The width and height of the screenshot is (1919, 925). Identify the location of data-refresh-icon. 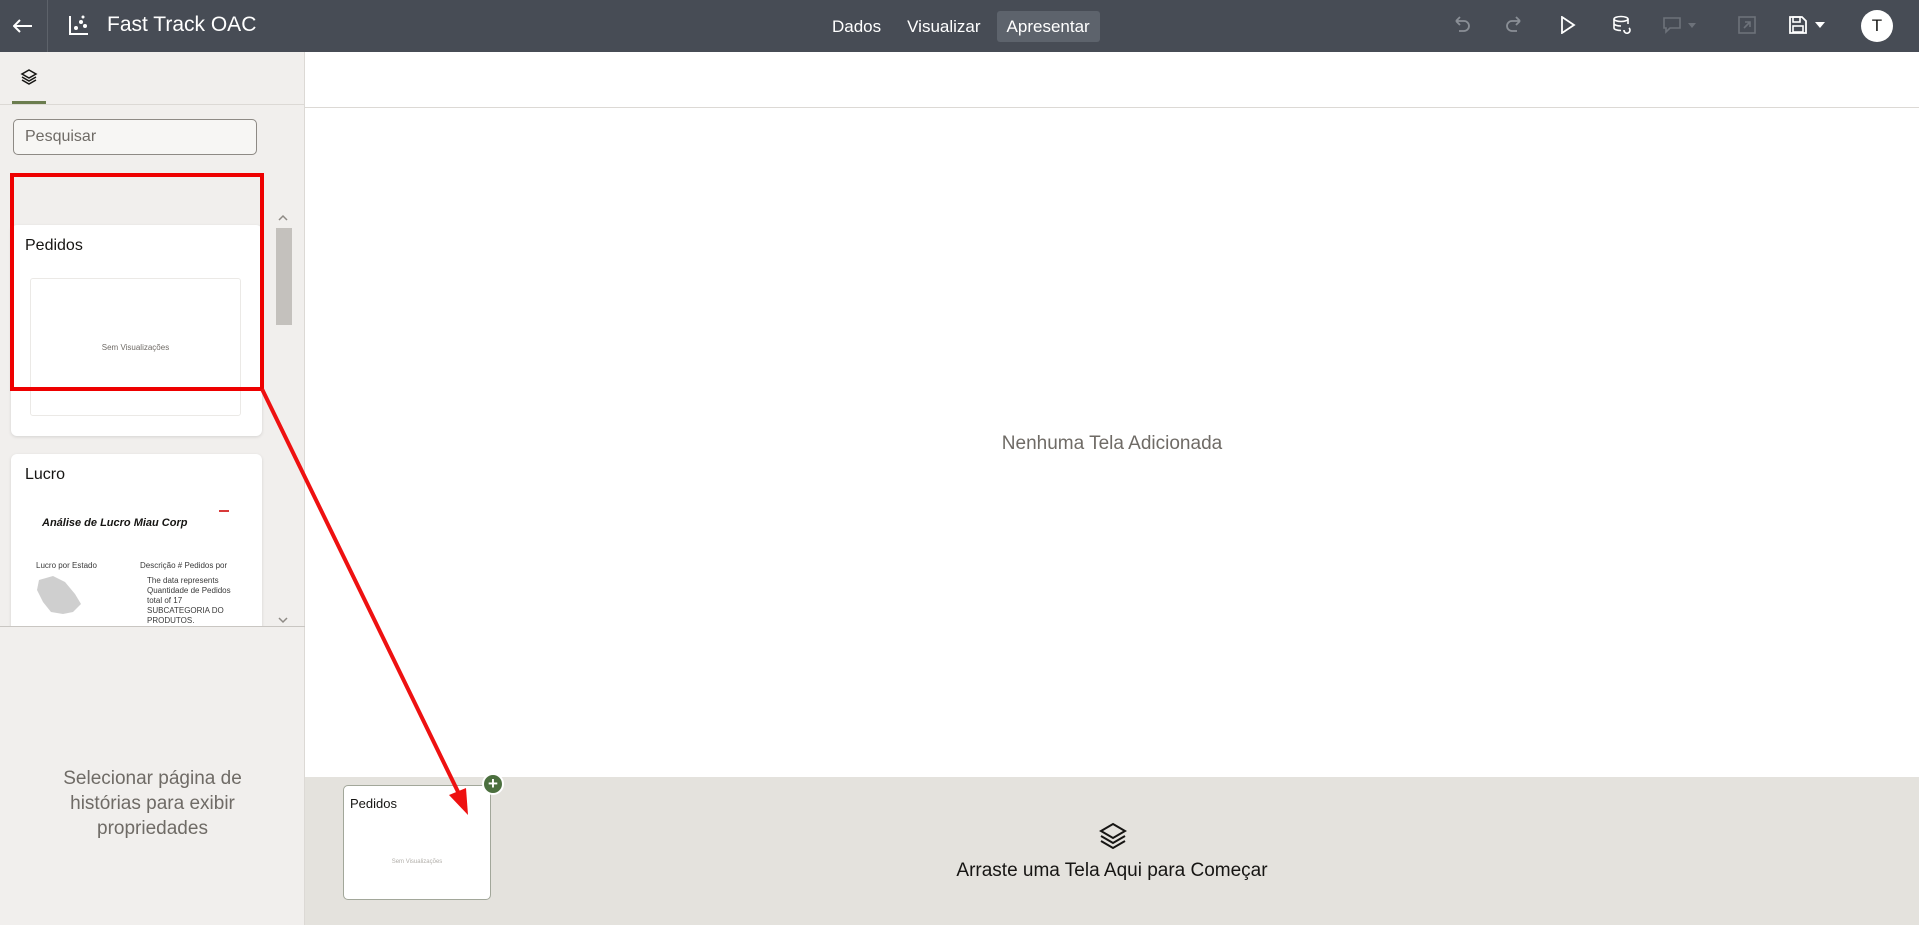
(1622, 25).